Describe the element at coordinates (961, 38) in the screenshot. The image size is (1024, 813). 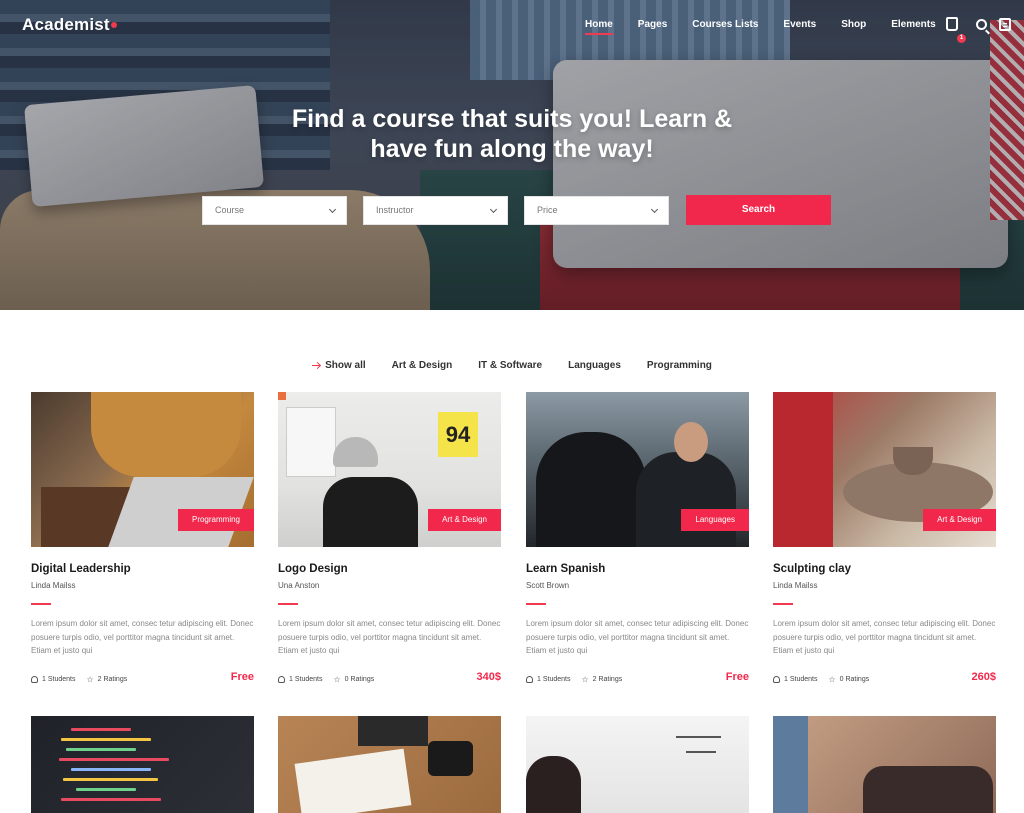
I see `cart-count-badge: 1` at that location.